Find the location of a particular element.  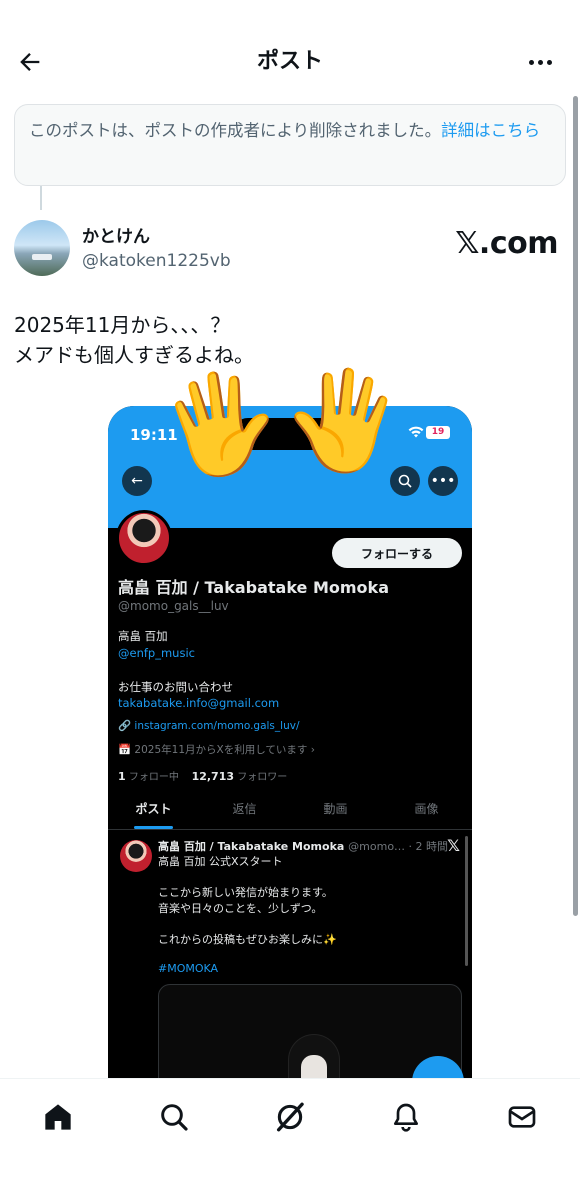

embedded-profile-avatar is located at coordinates (144, 538).